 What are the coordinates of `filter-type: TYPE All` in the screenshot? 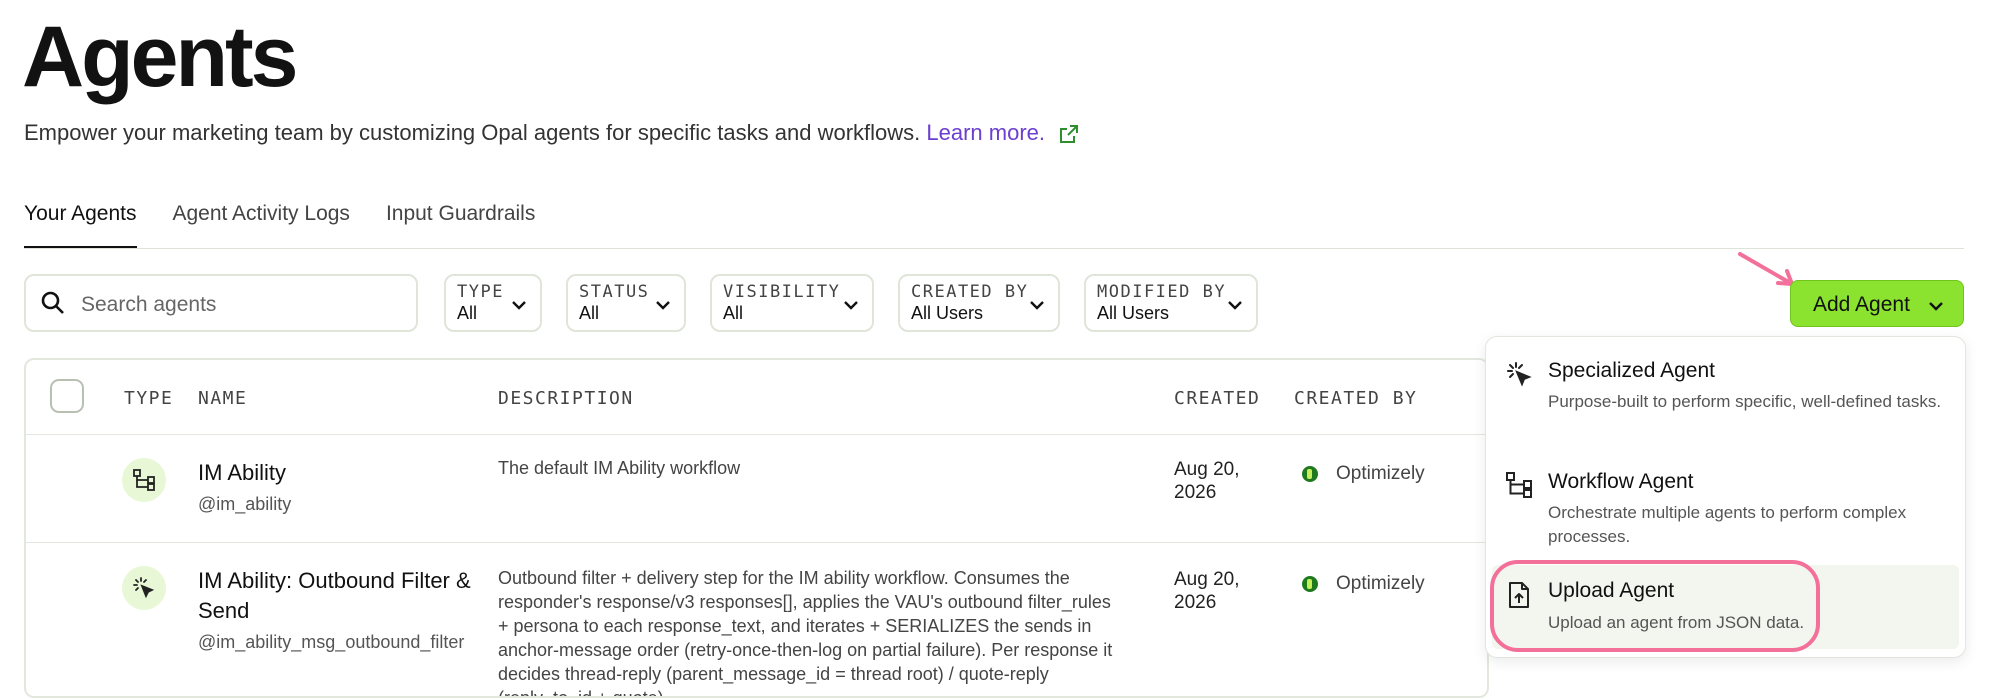 It's located at (493, 303).